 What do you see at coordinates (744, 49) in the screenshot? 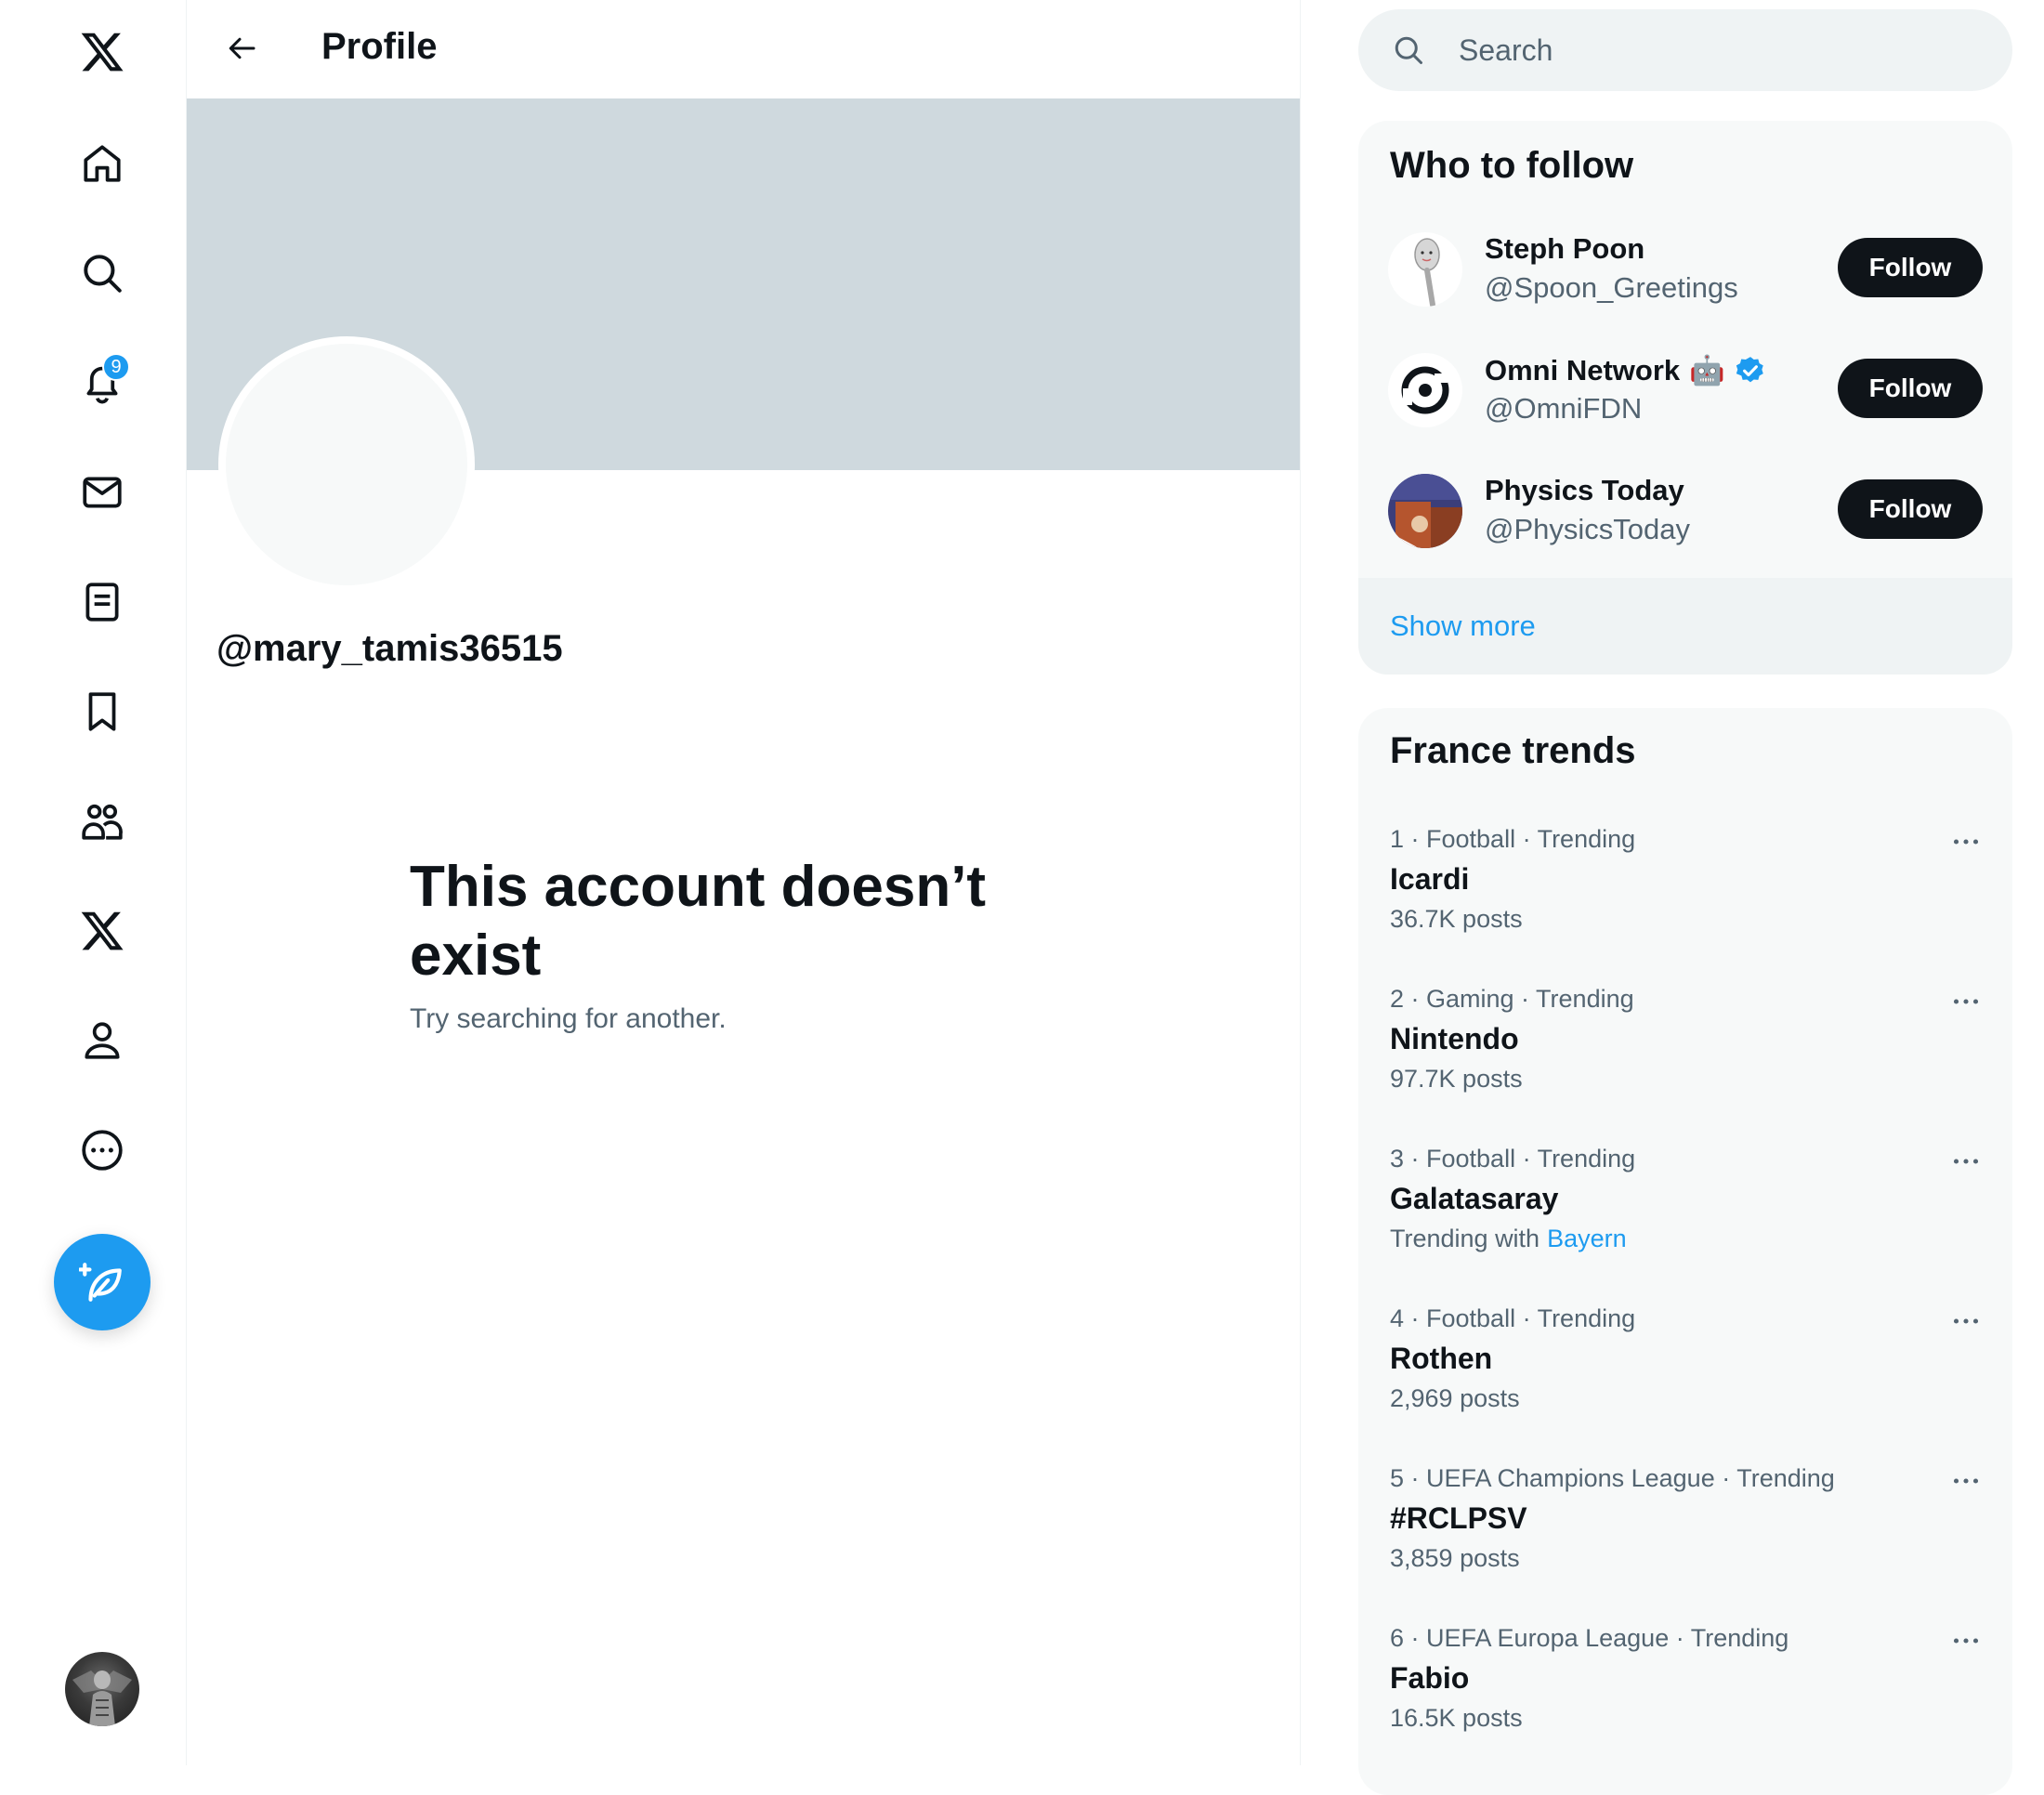
I see `profile-header: Profile` at bounding box center [744, 49].